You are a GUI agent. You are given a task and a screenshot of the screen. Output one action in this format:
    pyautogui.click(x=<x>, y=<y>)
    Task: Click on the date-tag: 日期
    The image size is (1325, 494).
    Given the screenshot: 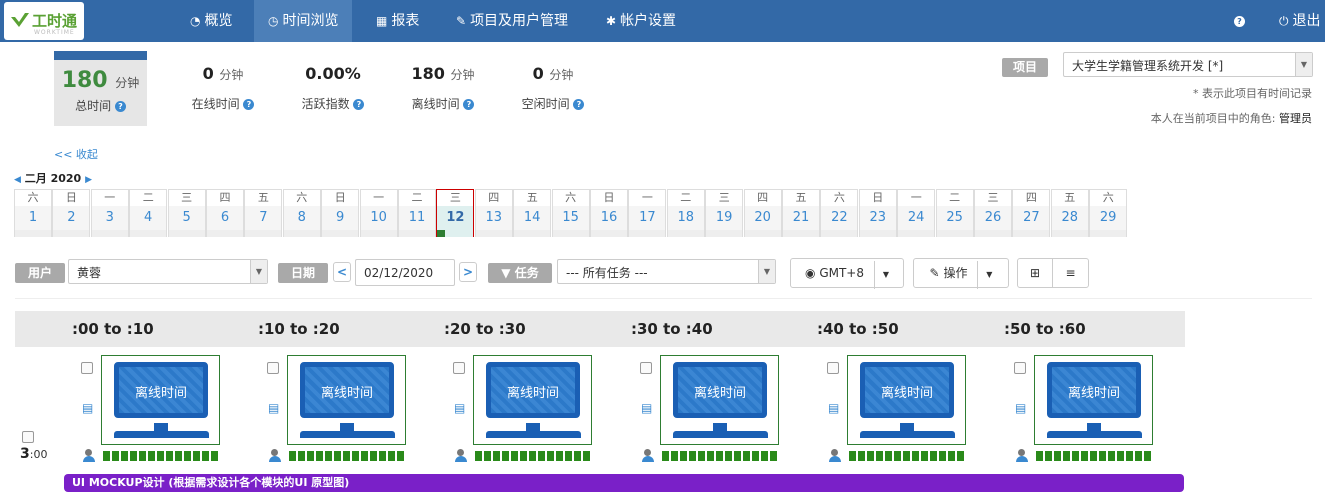 What is the action you would take?
    pyautogui.click(x=303, y=273)
    